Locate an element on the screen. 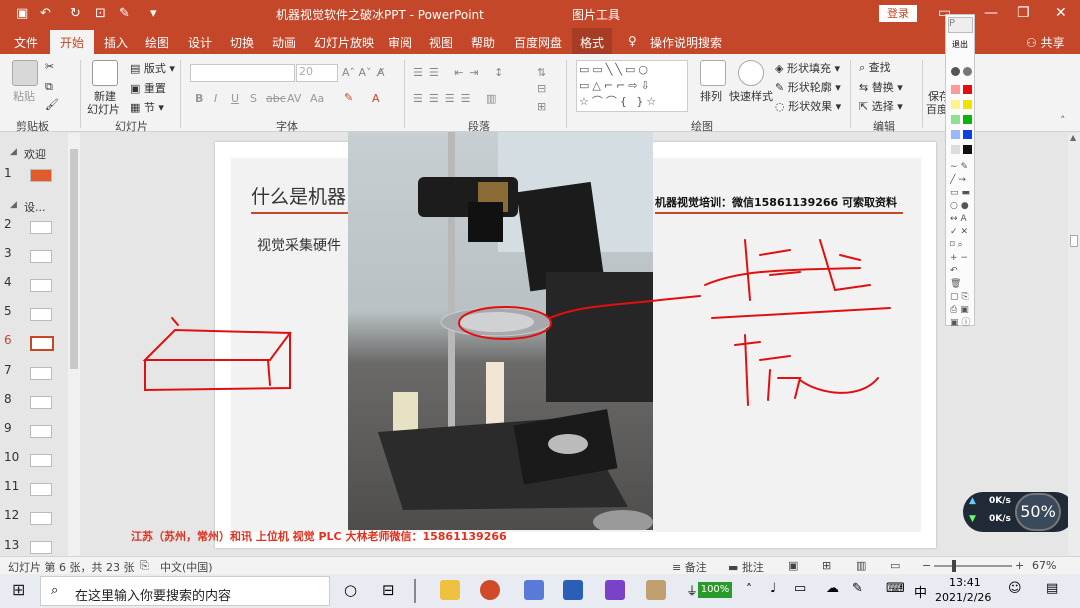  download-icon: ▼ is located at coordinates (972, 519).